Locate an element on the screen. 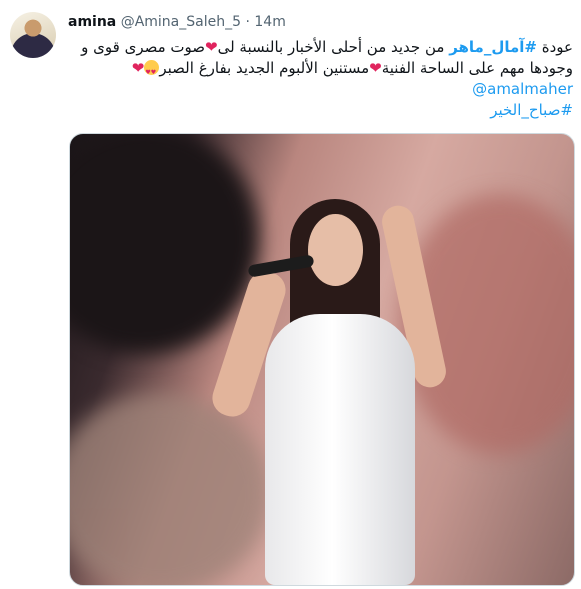 The height and width of the screenshot is (589, 581). tweet-time: 14m is located at coordinates (269, 22).